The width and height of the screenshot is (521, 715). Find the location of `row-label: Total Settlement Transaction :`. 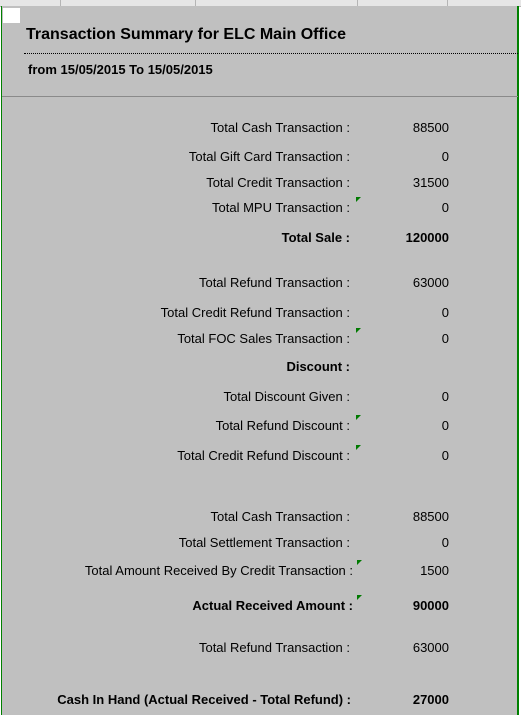

row-label: Total Settlement Transaction : is located at coordinates (264, 542).